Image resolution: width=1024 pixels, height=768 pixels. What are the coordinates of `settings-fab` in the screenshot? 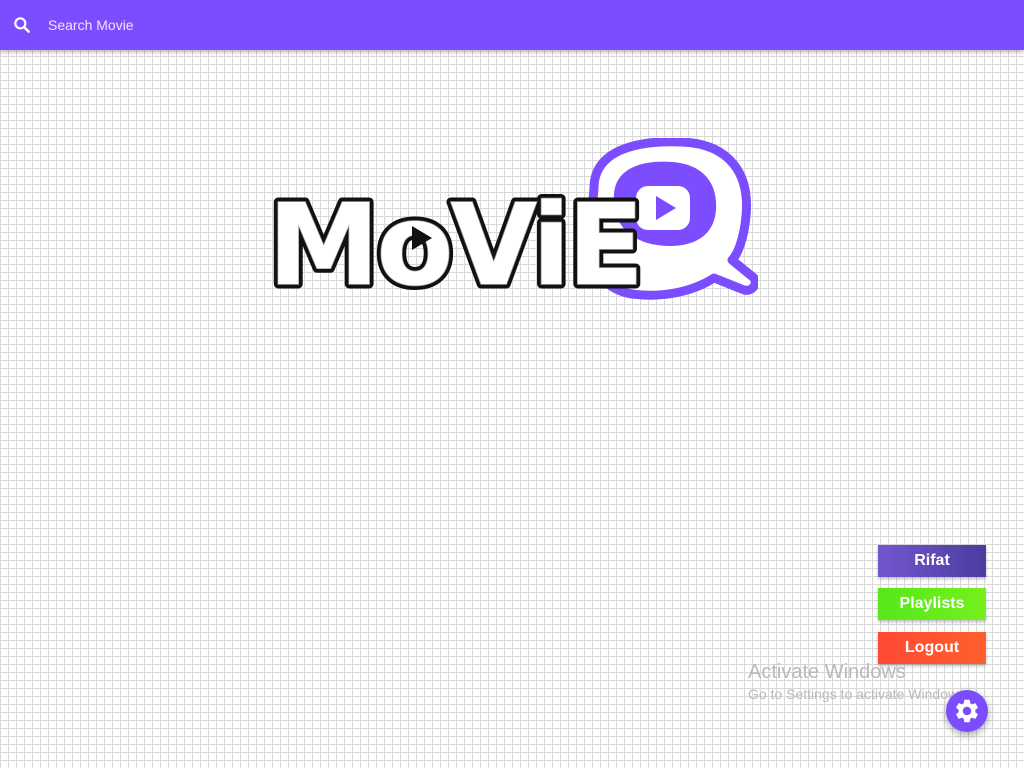 It's located at (967, 711).